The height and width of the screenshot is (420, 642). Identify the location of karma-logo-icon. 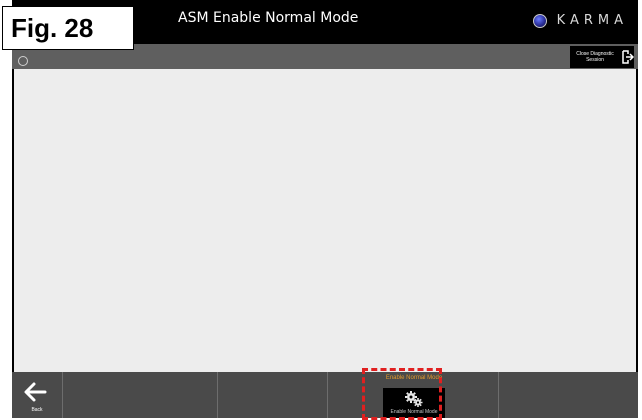
(539, 20).